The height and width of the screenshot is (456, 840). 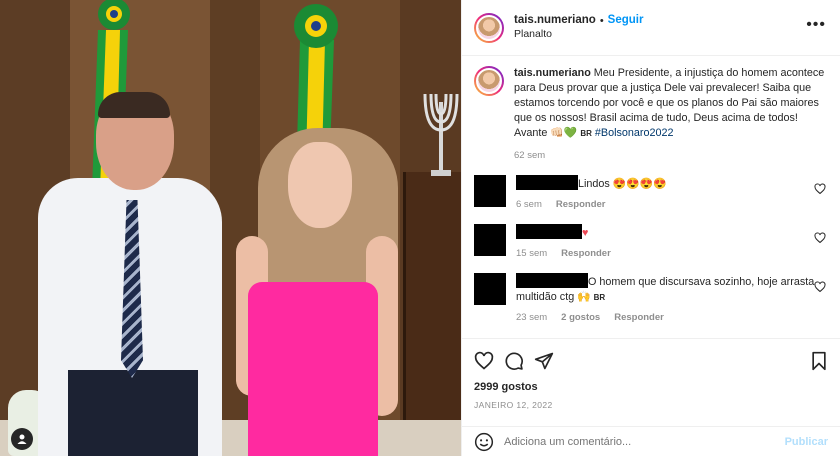 What do you see at coordinates (532, 317) in the screenshot?
I see `comment-age: 23 sem` at bounding box center [532, 317].